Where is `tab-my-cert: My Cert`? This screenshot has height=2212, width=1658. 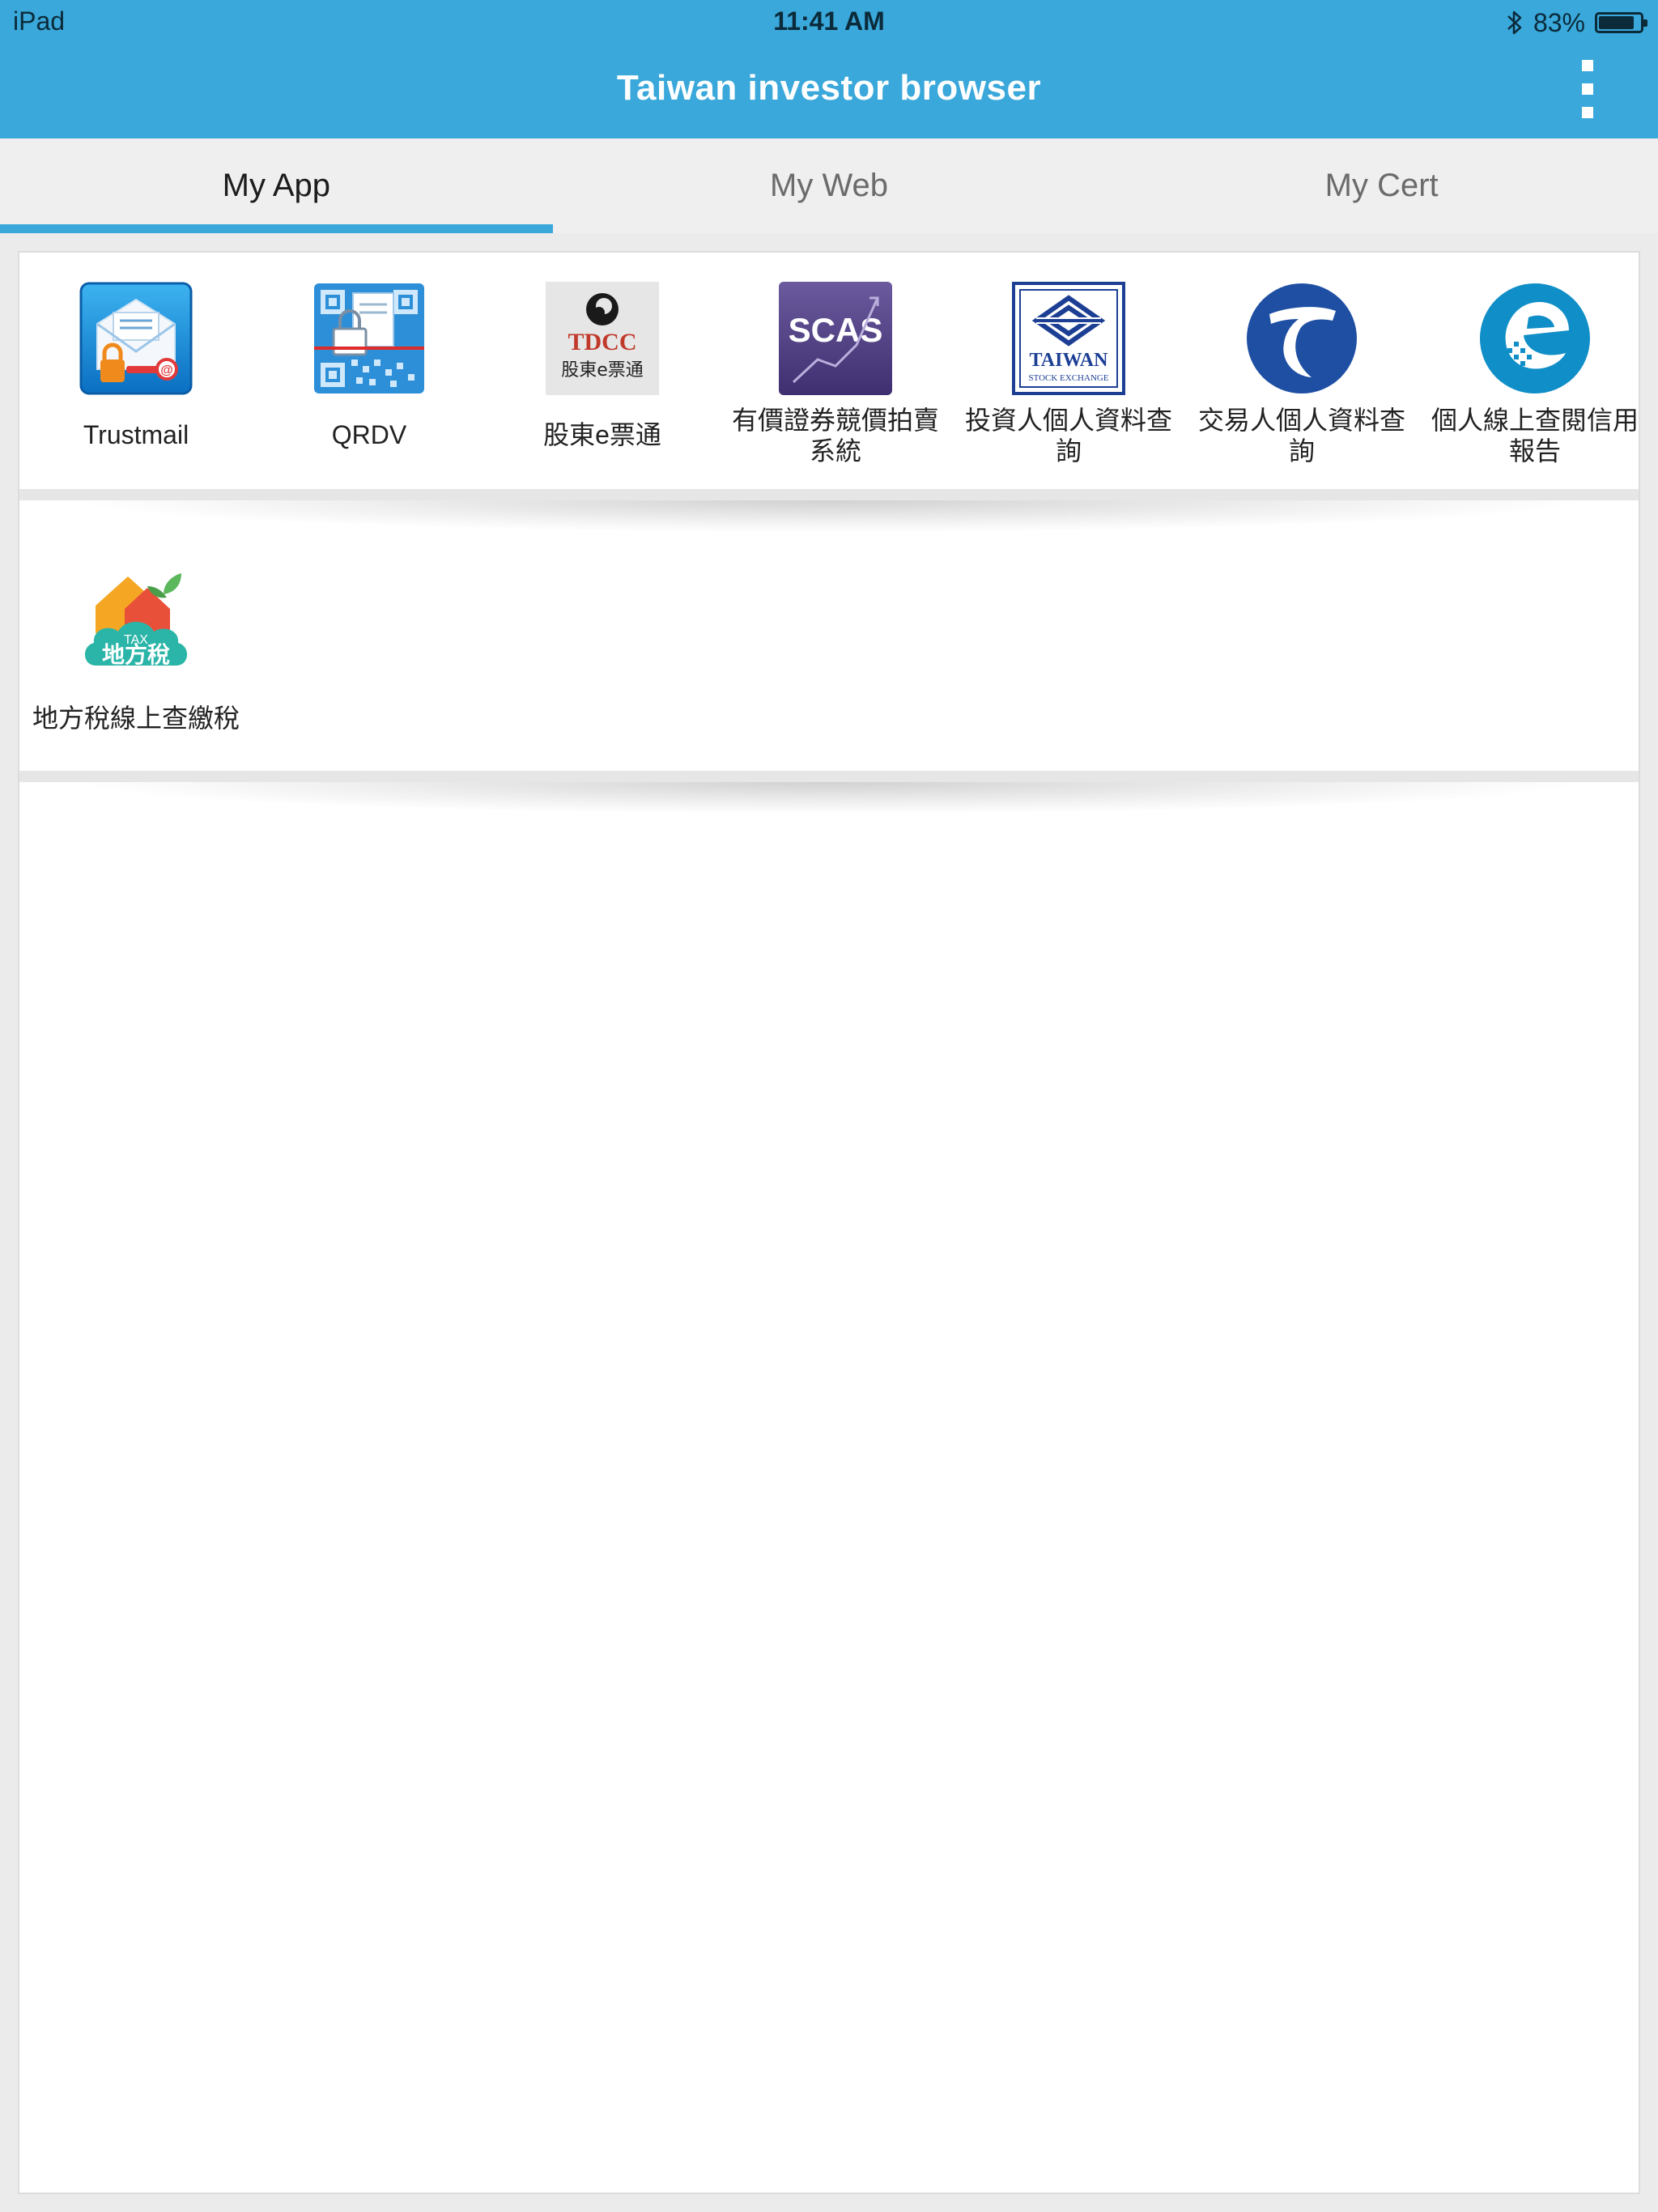
tab-my-cert: My Cert is located at coordinates (1381, 185).